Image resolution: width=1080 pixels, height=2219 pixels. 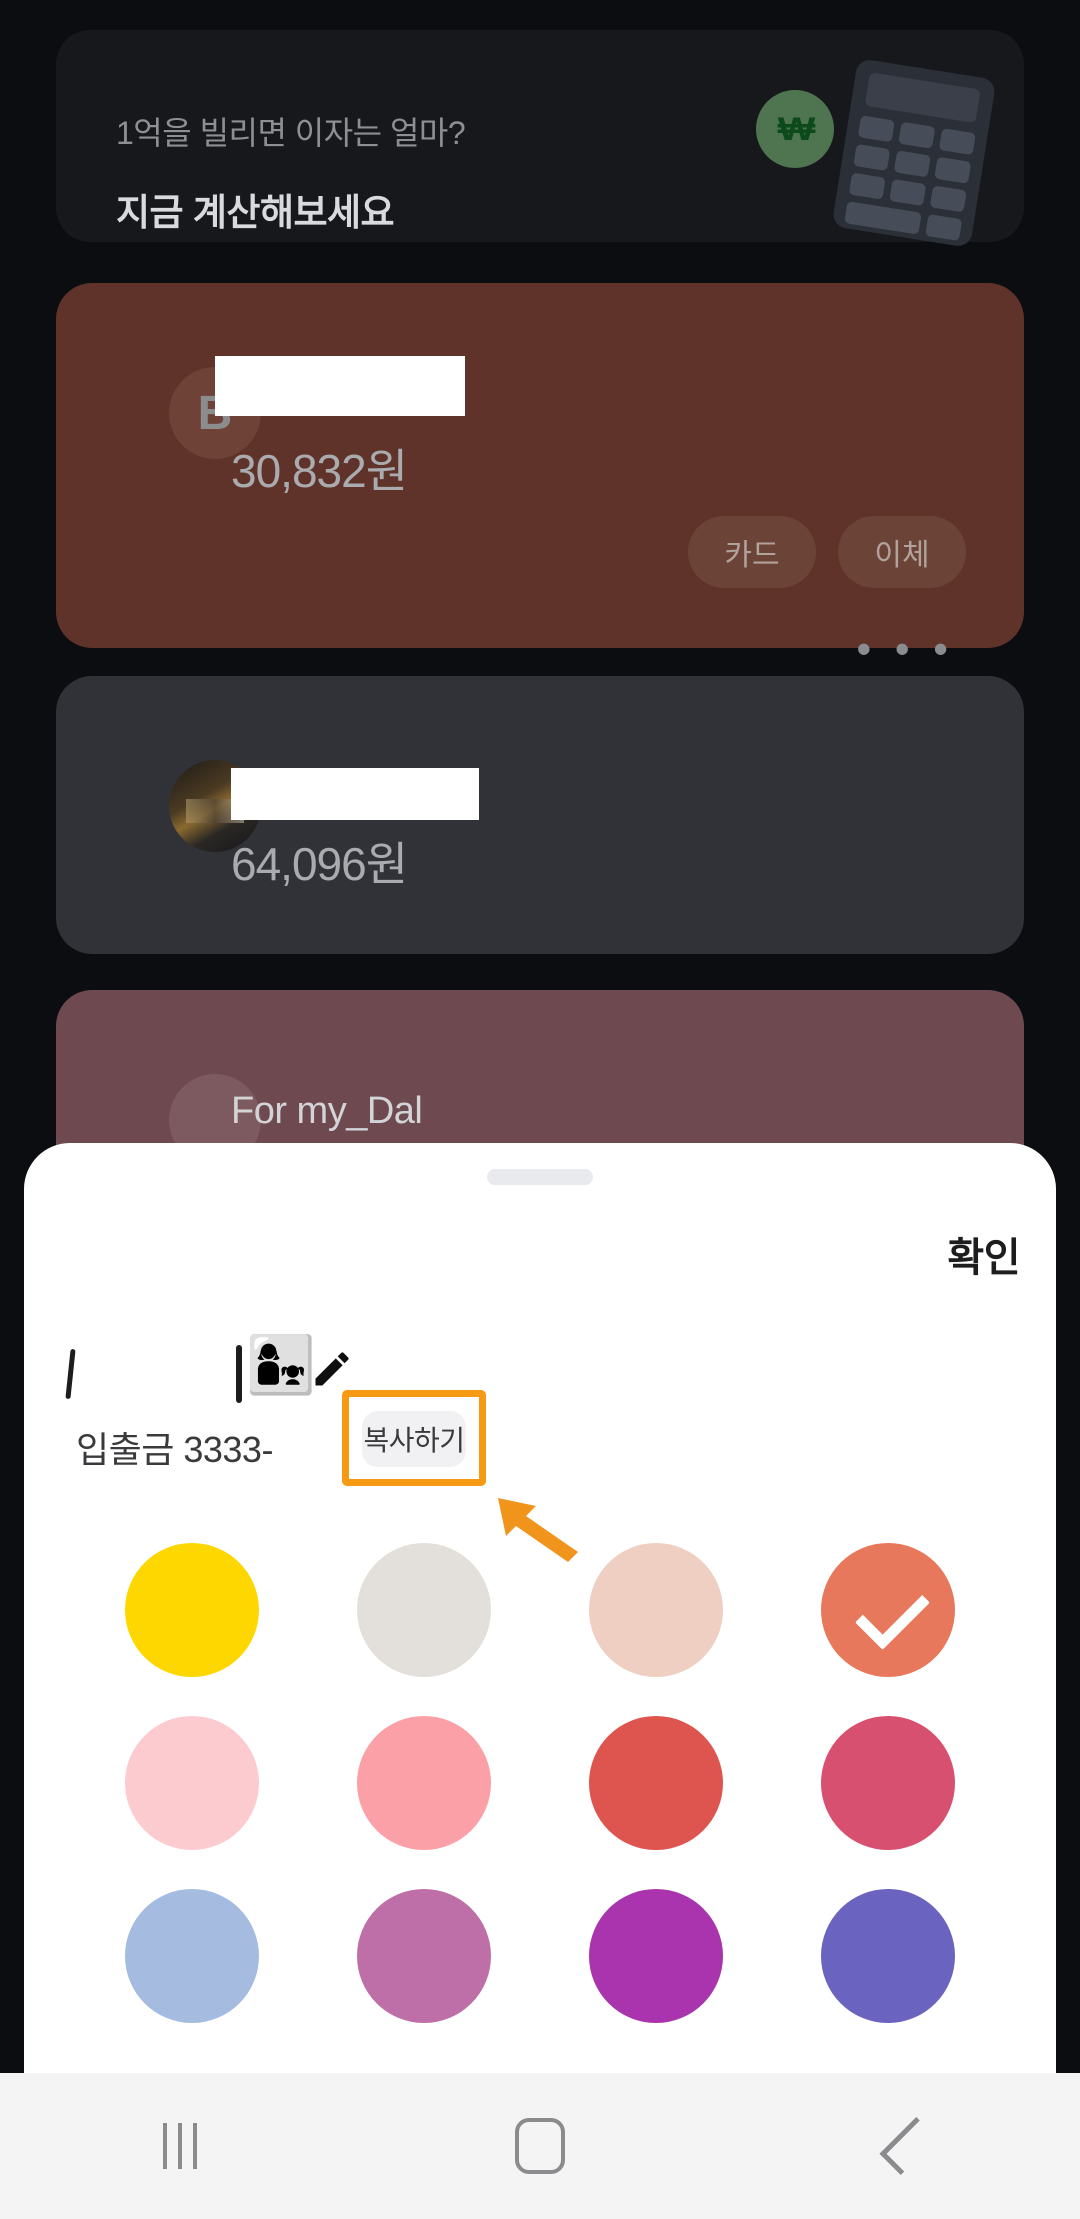 What do you see at coordinates (291, 133) in the screenshot?
I see `promo-subtitle: 1억을 빌리면 이자는 얼마?` at bounding box center [291, 133].